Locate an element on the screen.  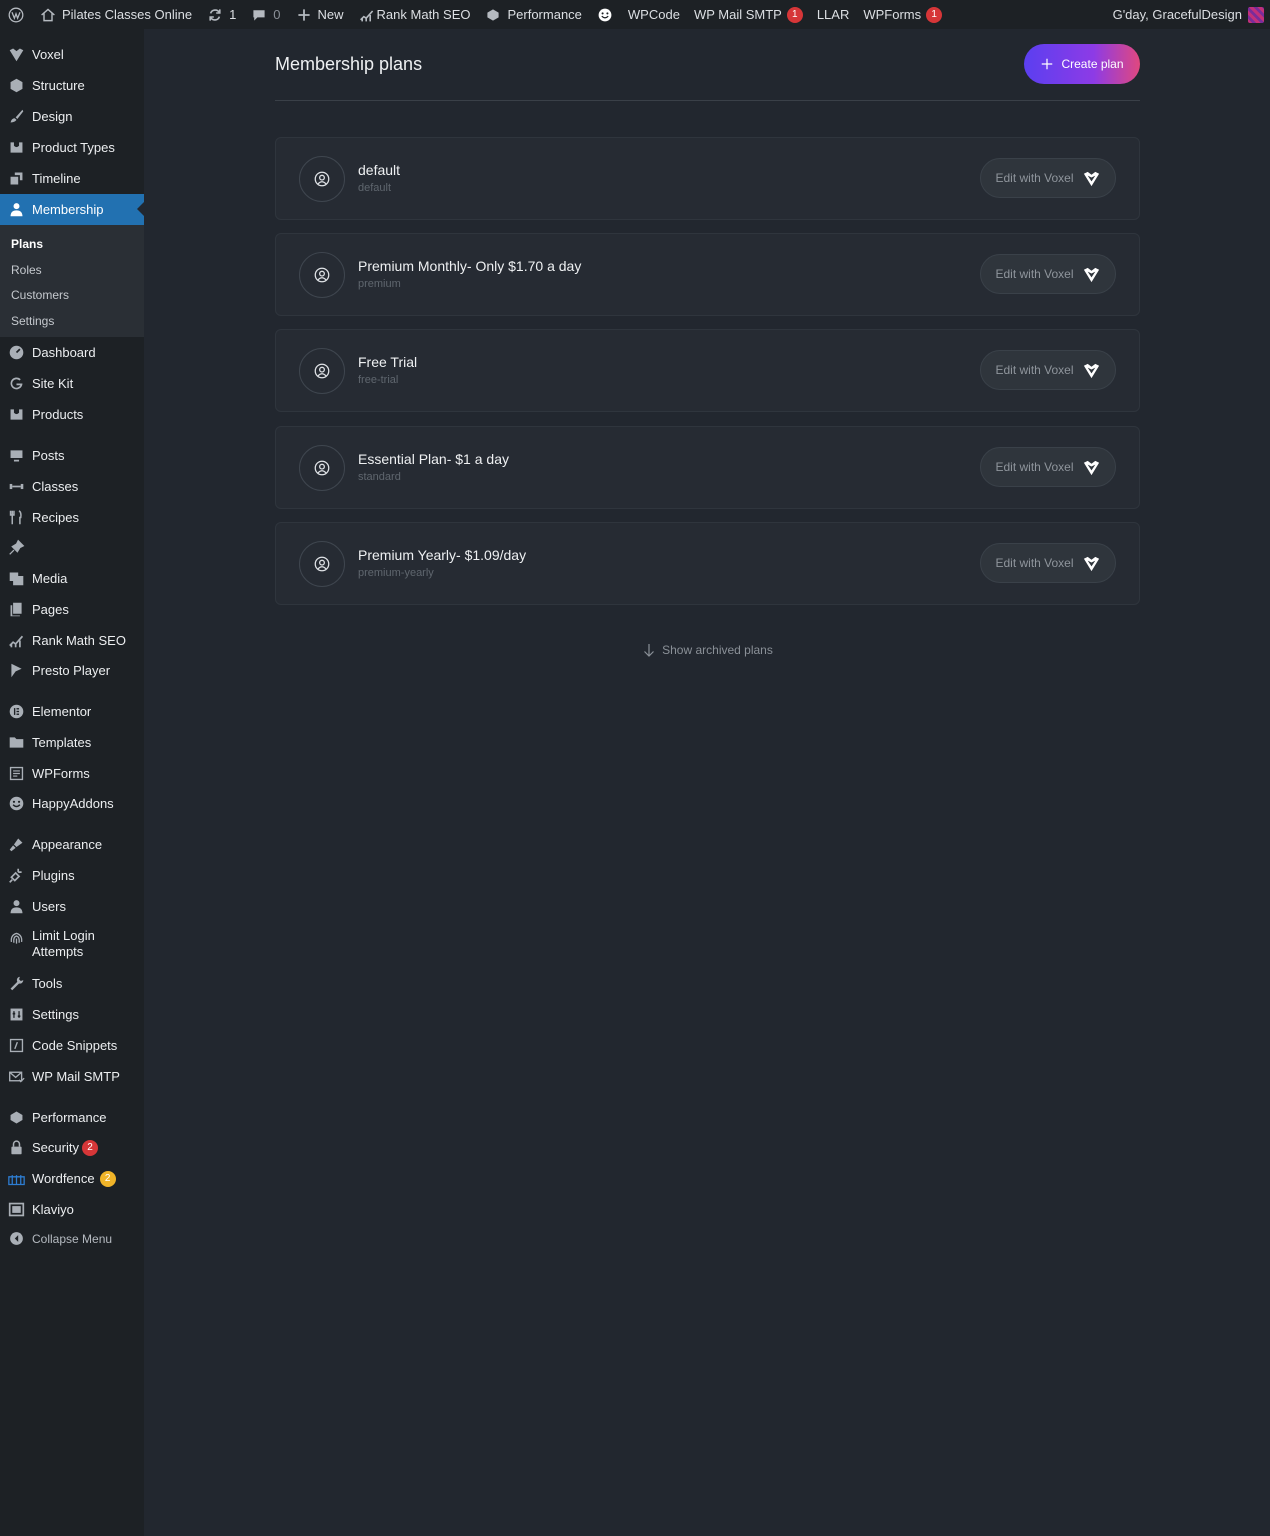
menu-label: Product Types is located at coordinates (73, 147).